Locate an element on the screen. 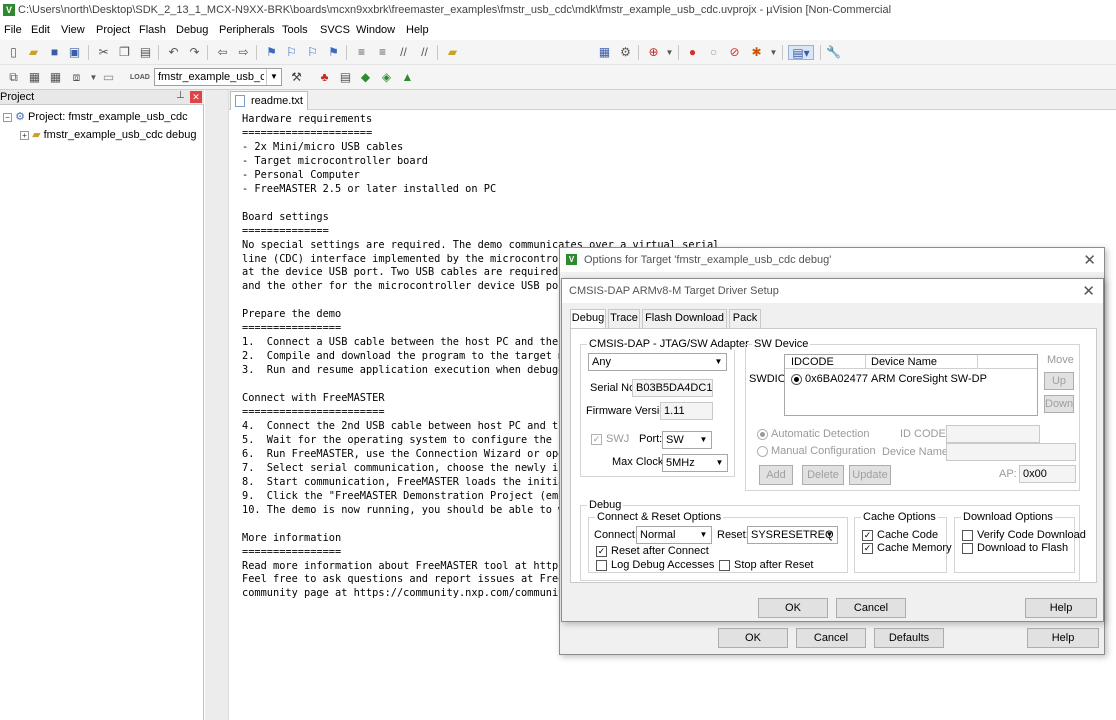 The width and height of the screenshot is (1116, 720). ap-field: 0x00 is located at coordinates (1047, 474).